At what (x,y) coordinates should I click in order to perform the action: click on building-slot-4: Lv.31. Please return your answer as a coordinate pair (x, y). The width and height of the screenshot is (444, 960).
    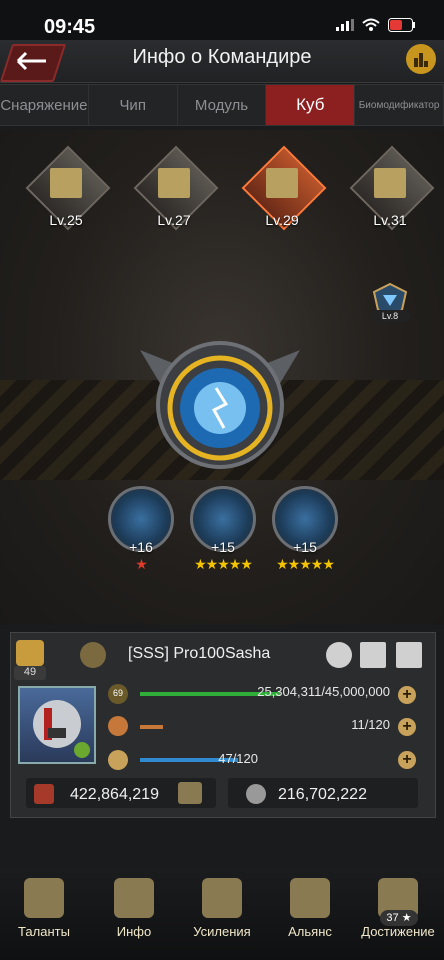
    Looking at the image, I should click on (392, 188).